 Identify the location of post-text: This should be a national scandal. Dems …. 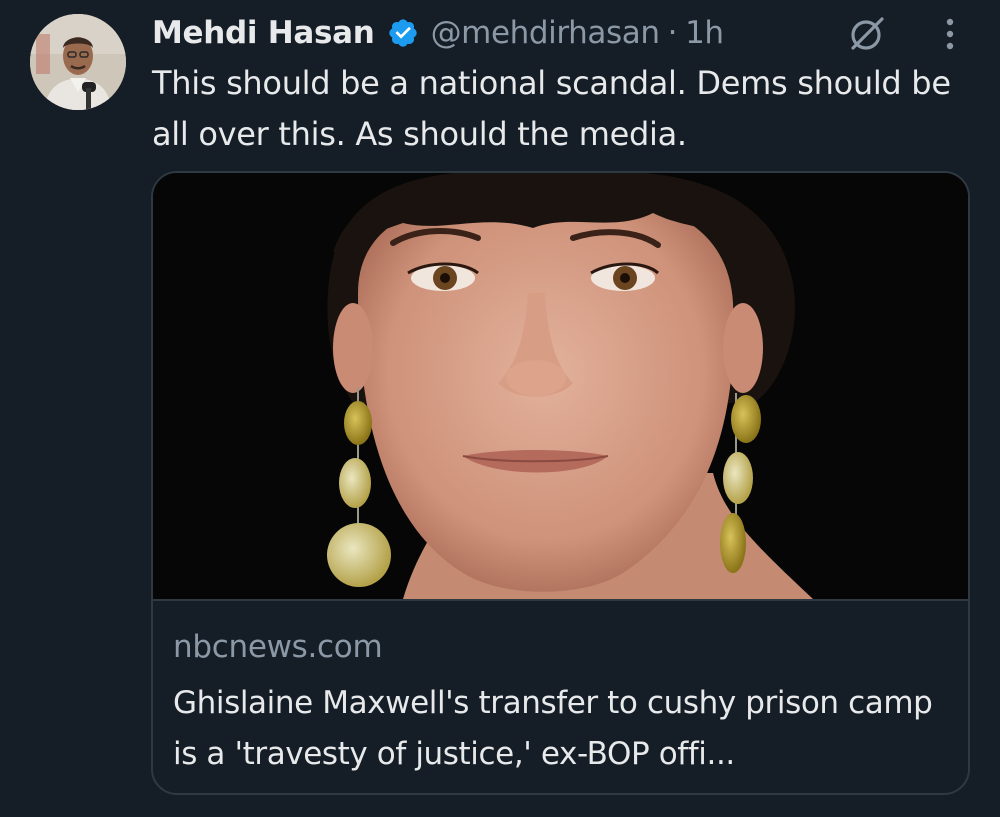
(551, 108).